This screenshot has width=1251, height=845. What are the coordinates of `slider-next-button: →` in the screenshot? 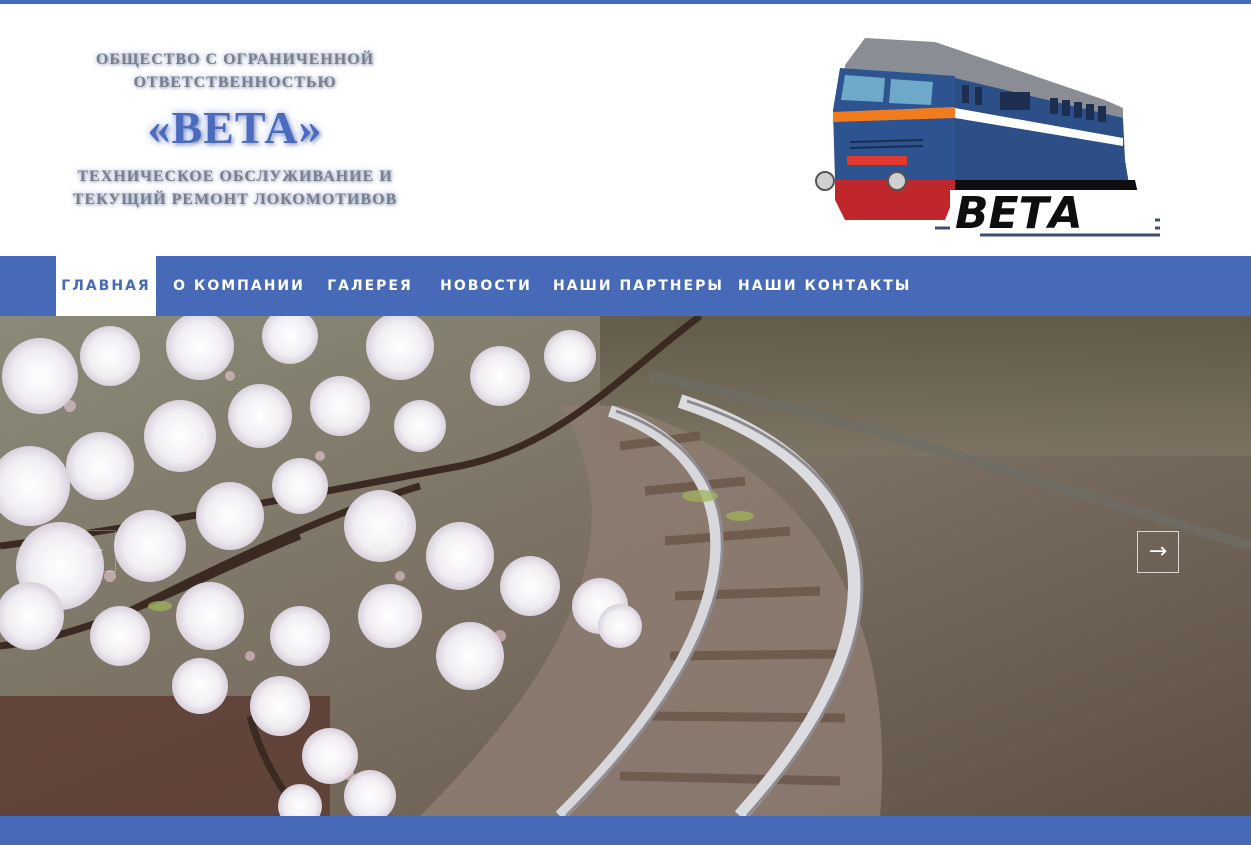 It's located at (1158, 552).